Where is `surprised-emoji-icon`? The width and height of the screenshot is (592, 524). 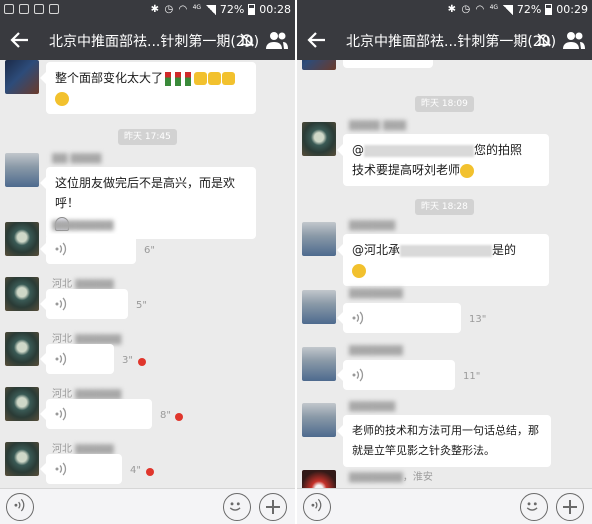
surprised-emoji-icon is located at coordinates (359, 270).